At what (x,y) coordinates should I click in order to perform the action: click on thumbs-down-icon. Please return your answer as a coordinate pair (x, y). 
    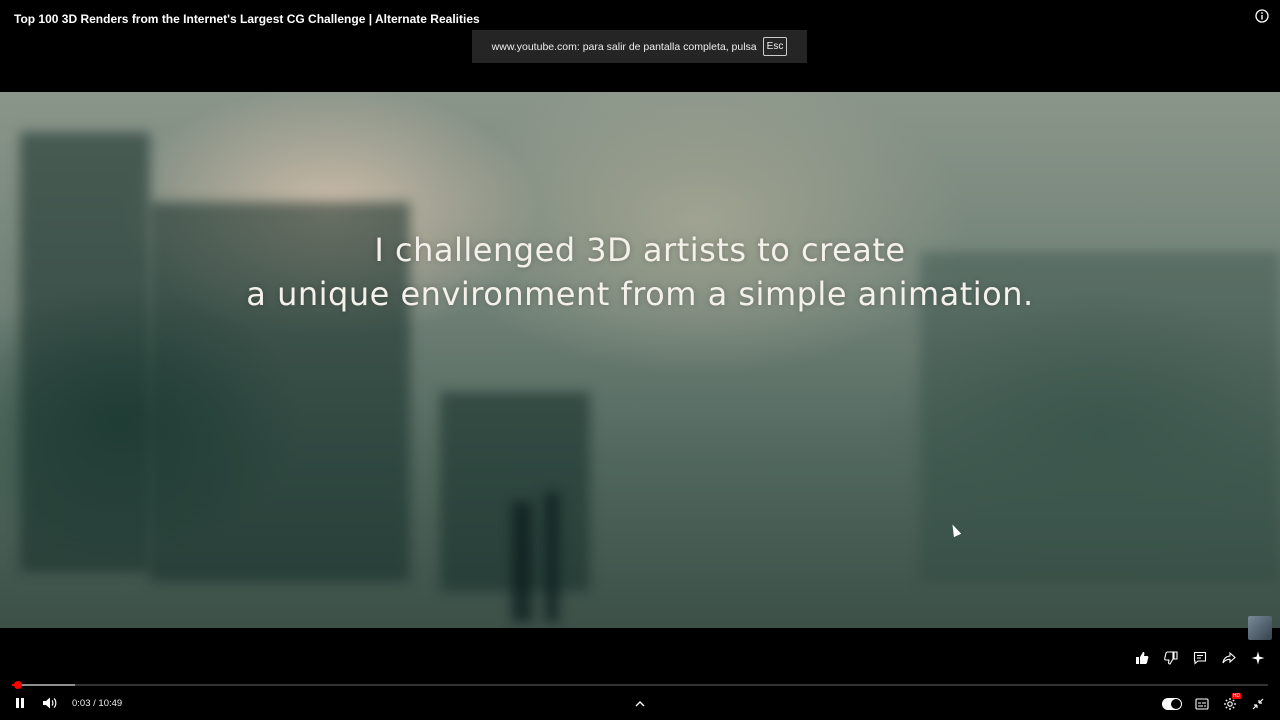
    Looking at the image, I should click on (1171, 658).